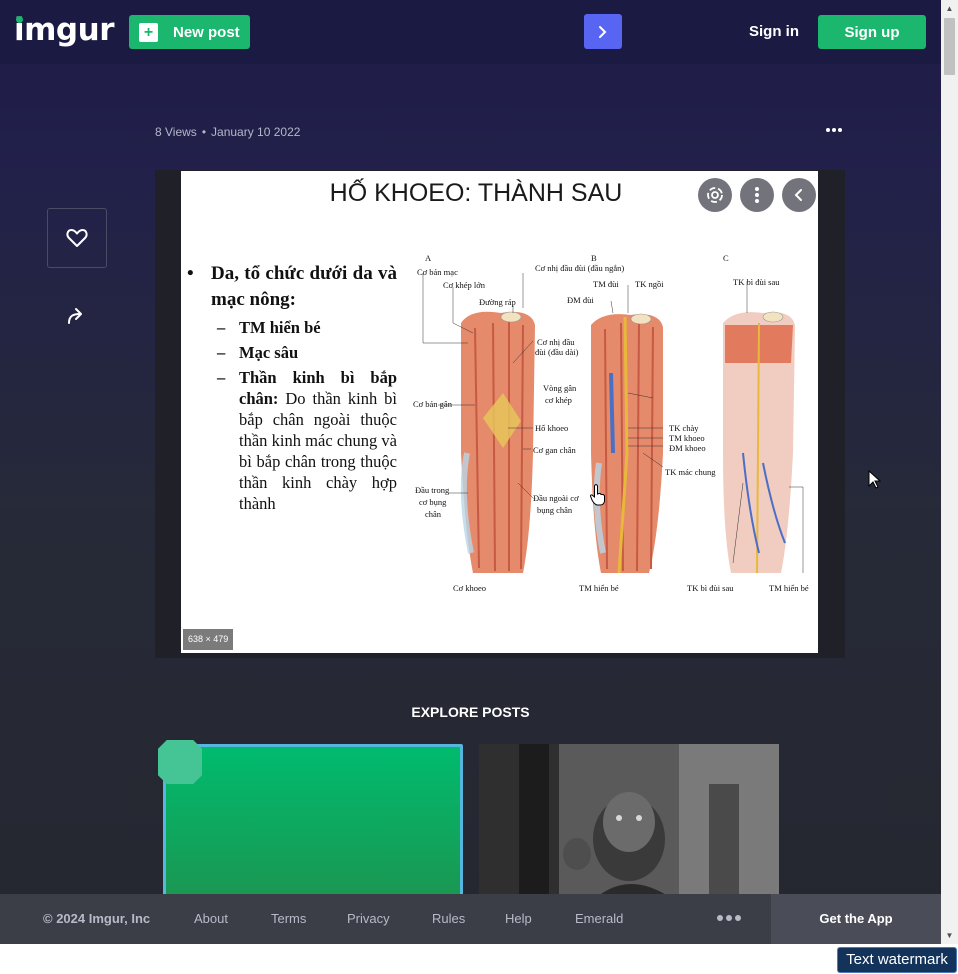  What do you see at coordinates (599, 588) in the screenshot?
I see `label-tm-hien-be-b: TM hiển bé` at bounding box center [599, 588].